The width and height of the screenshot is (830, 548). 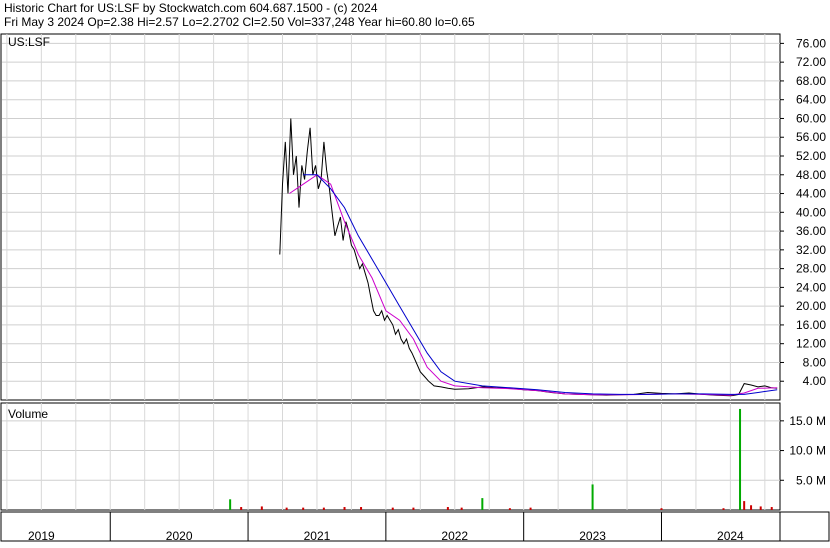 What do you see at coordinates (811, 118) in the screenshot?
I see `price-tick-label: 60.00` at bounding box center [811, 118].